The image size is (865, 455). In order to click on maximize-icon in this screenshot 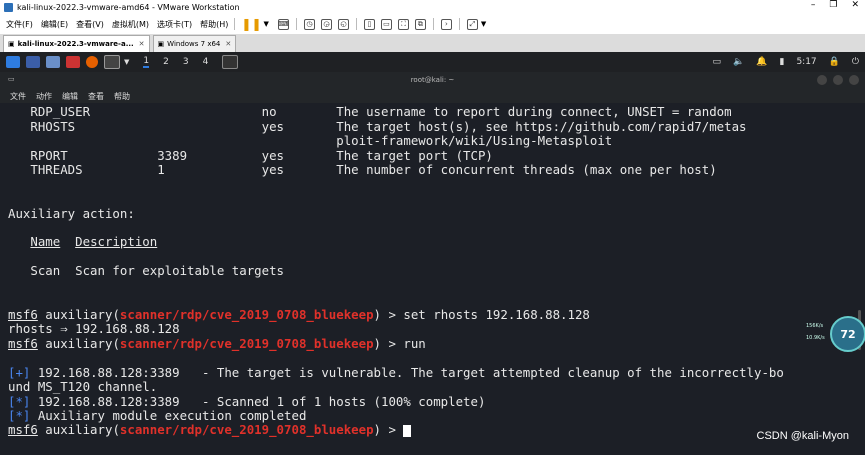, I will do `click(838, 80)`.